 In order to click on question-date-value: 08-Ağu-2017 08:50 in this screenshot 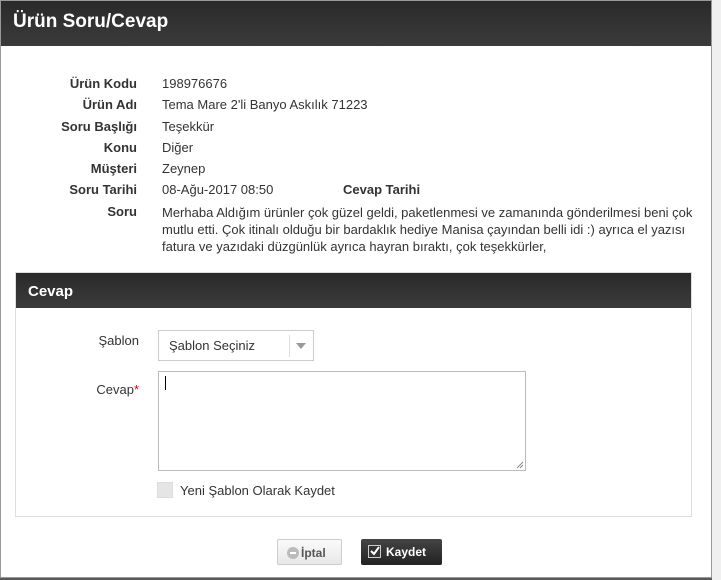, I will do `click(218, 189)`.